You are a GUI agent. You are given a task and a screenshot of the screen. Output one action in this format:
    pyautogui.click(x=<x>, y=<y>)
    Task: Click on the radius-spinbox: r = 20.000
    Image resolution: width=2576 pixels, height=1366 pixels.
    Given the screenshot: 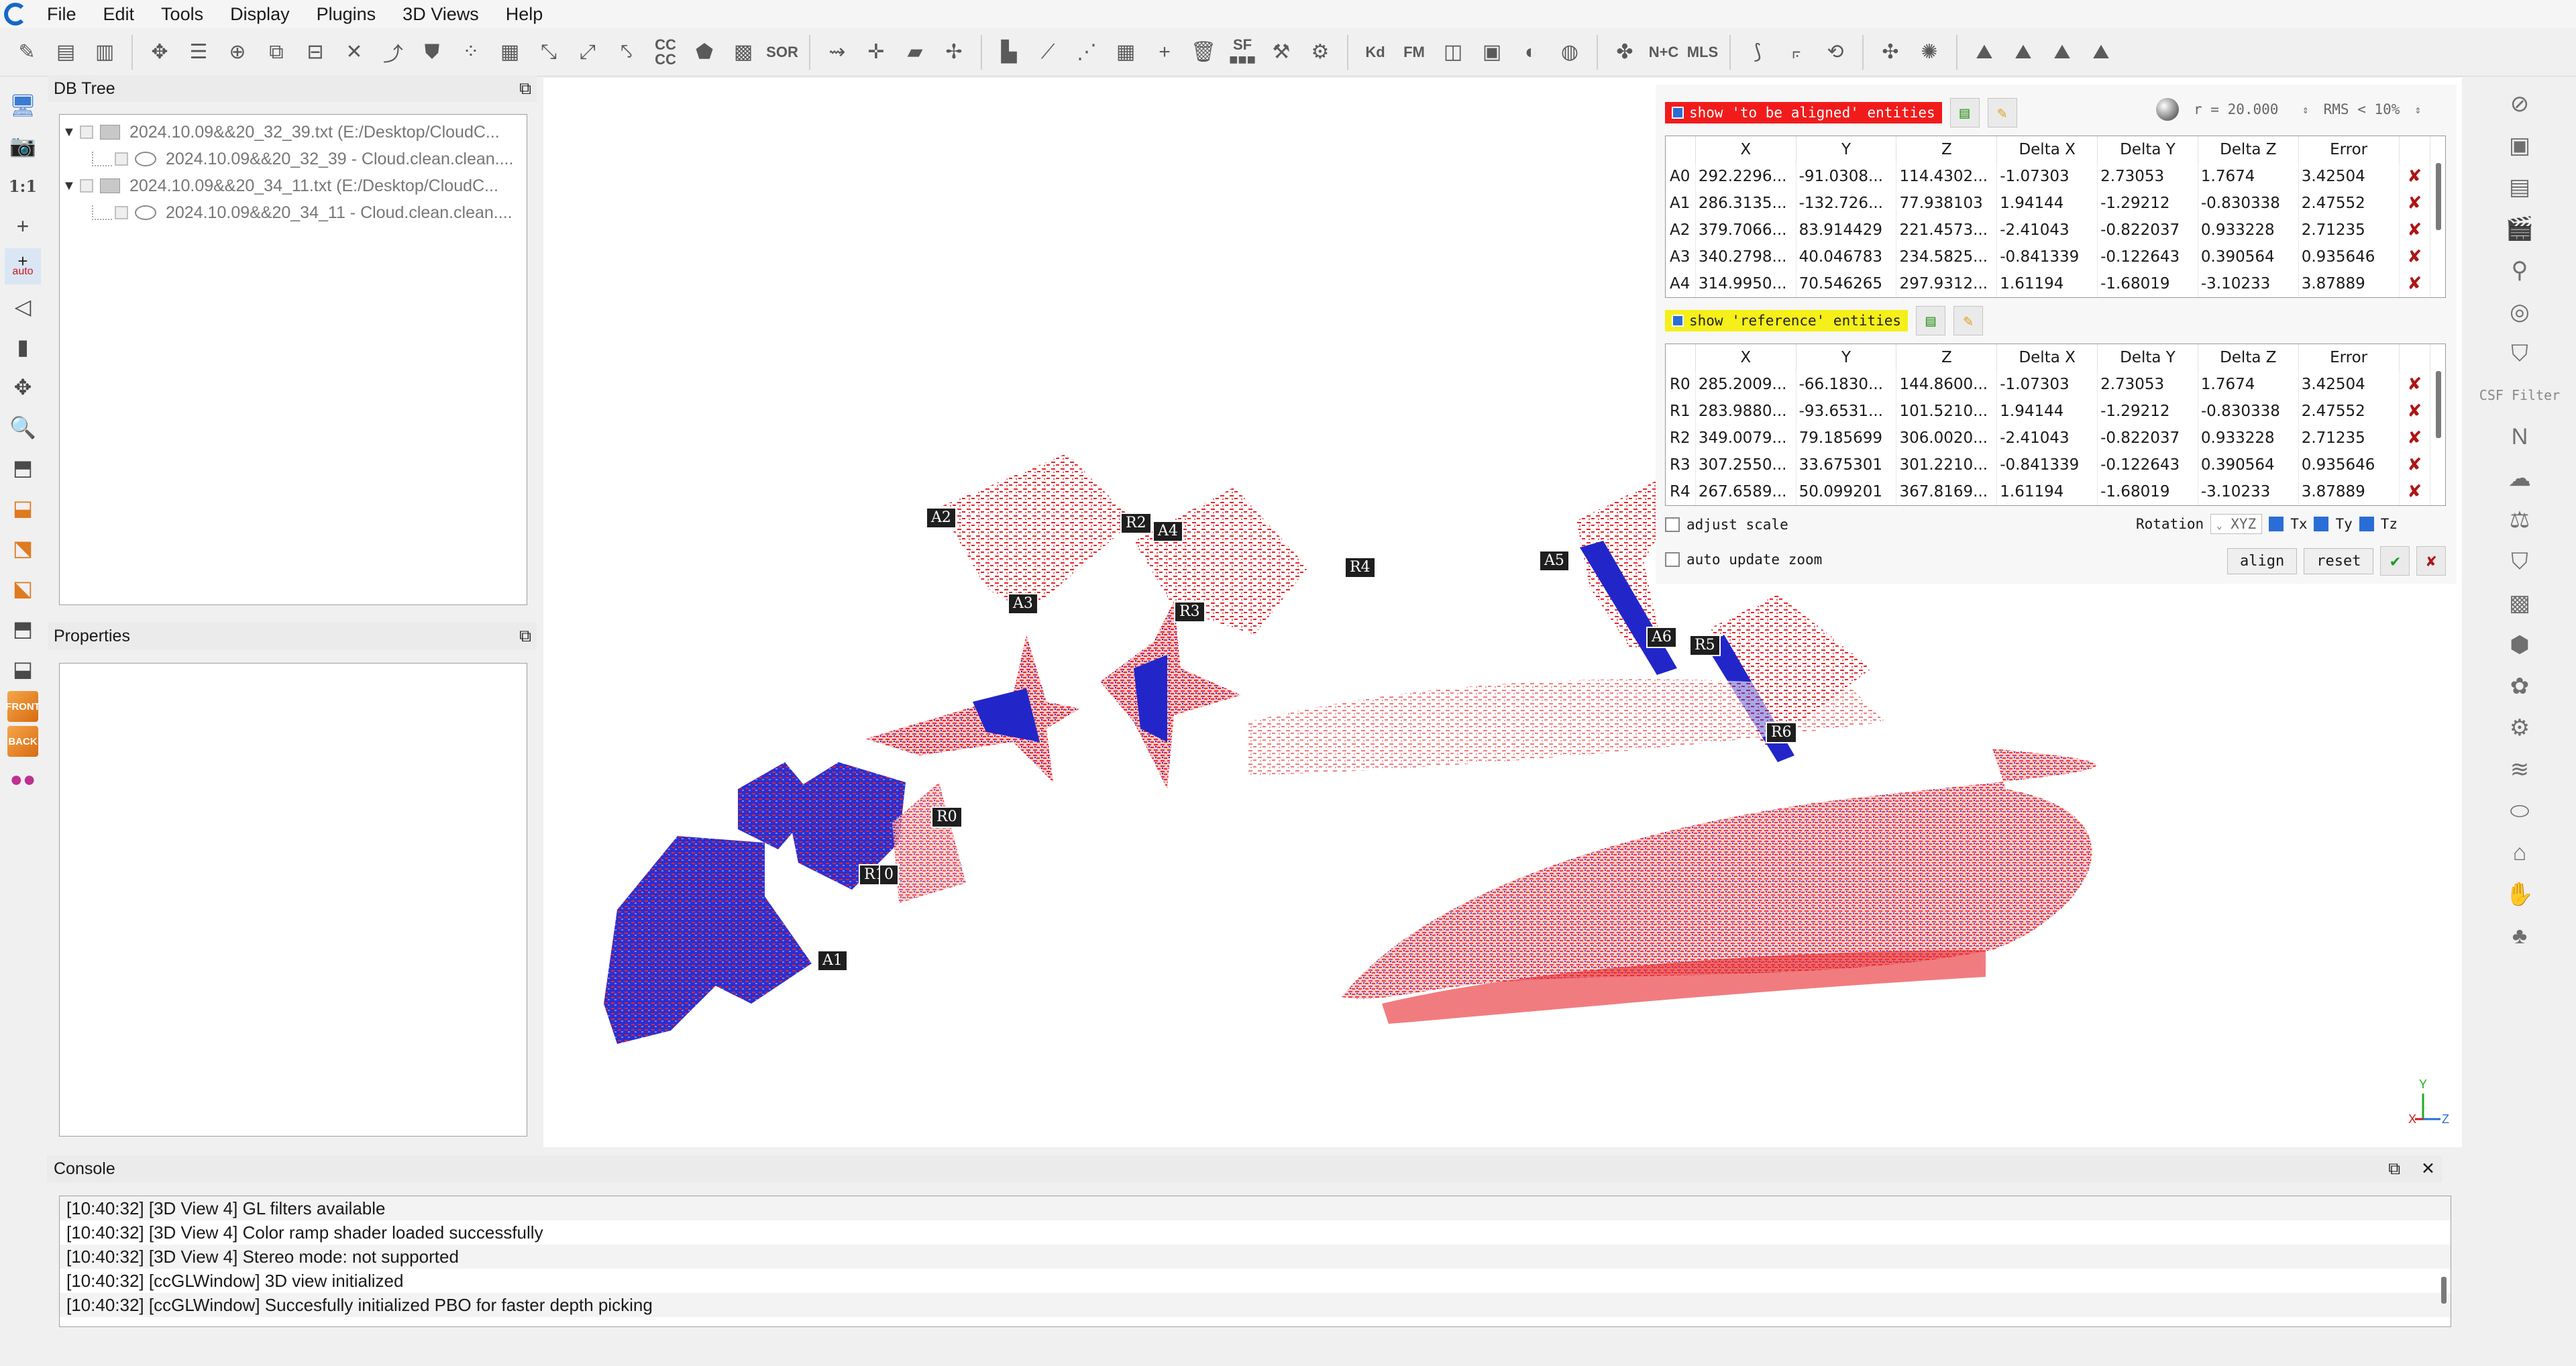 What is the action you would take?
    pyautogui.click(x=2240, y=110)
    